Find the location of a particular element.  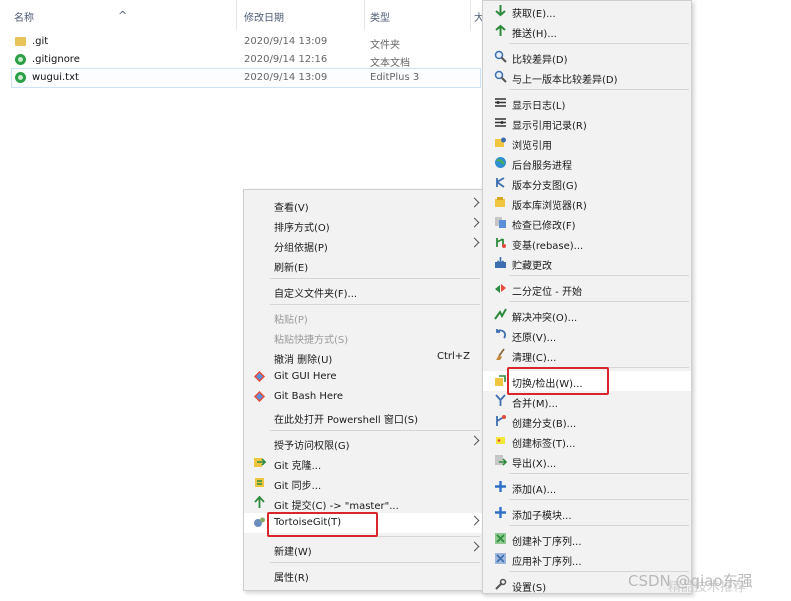

file-row: .git 2020/9/14 13:09 文件夹 is located at coordinates (246, 42).